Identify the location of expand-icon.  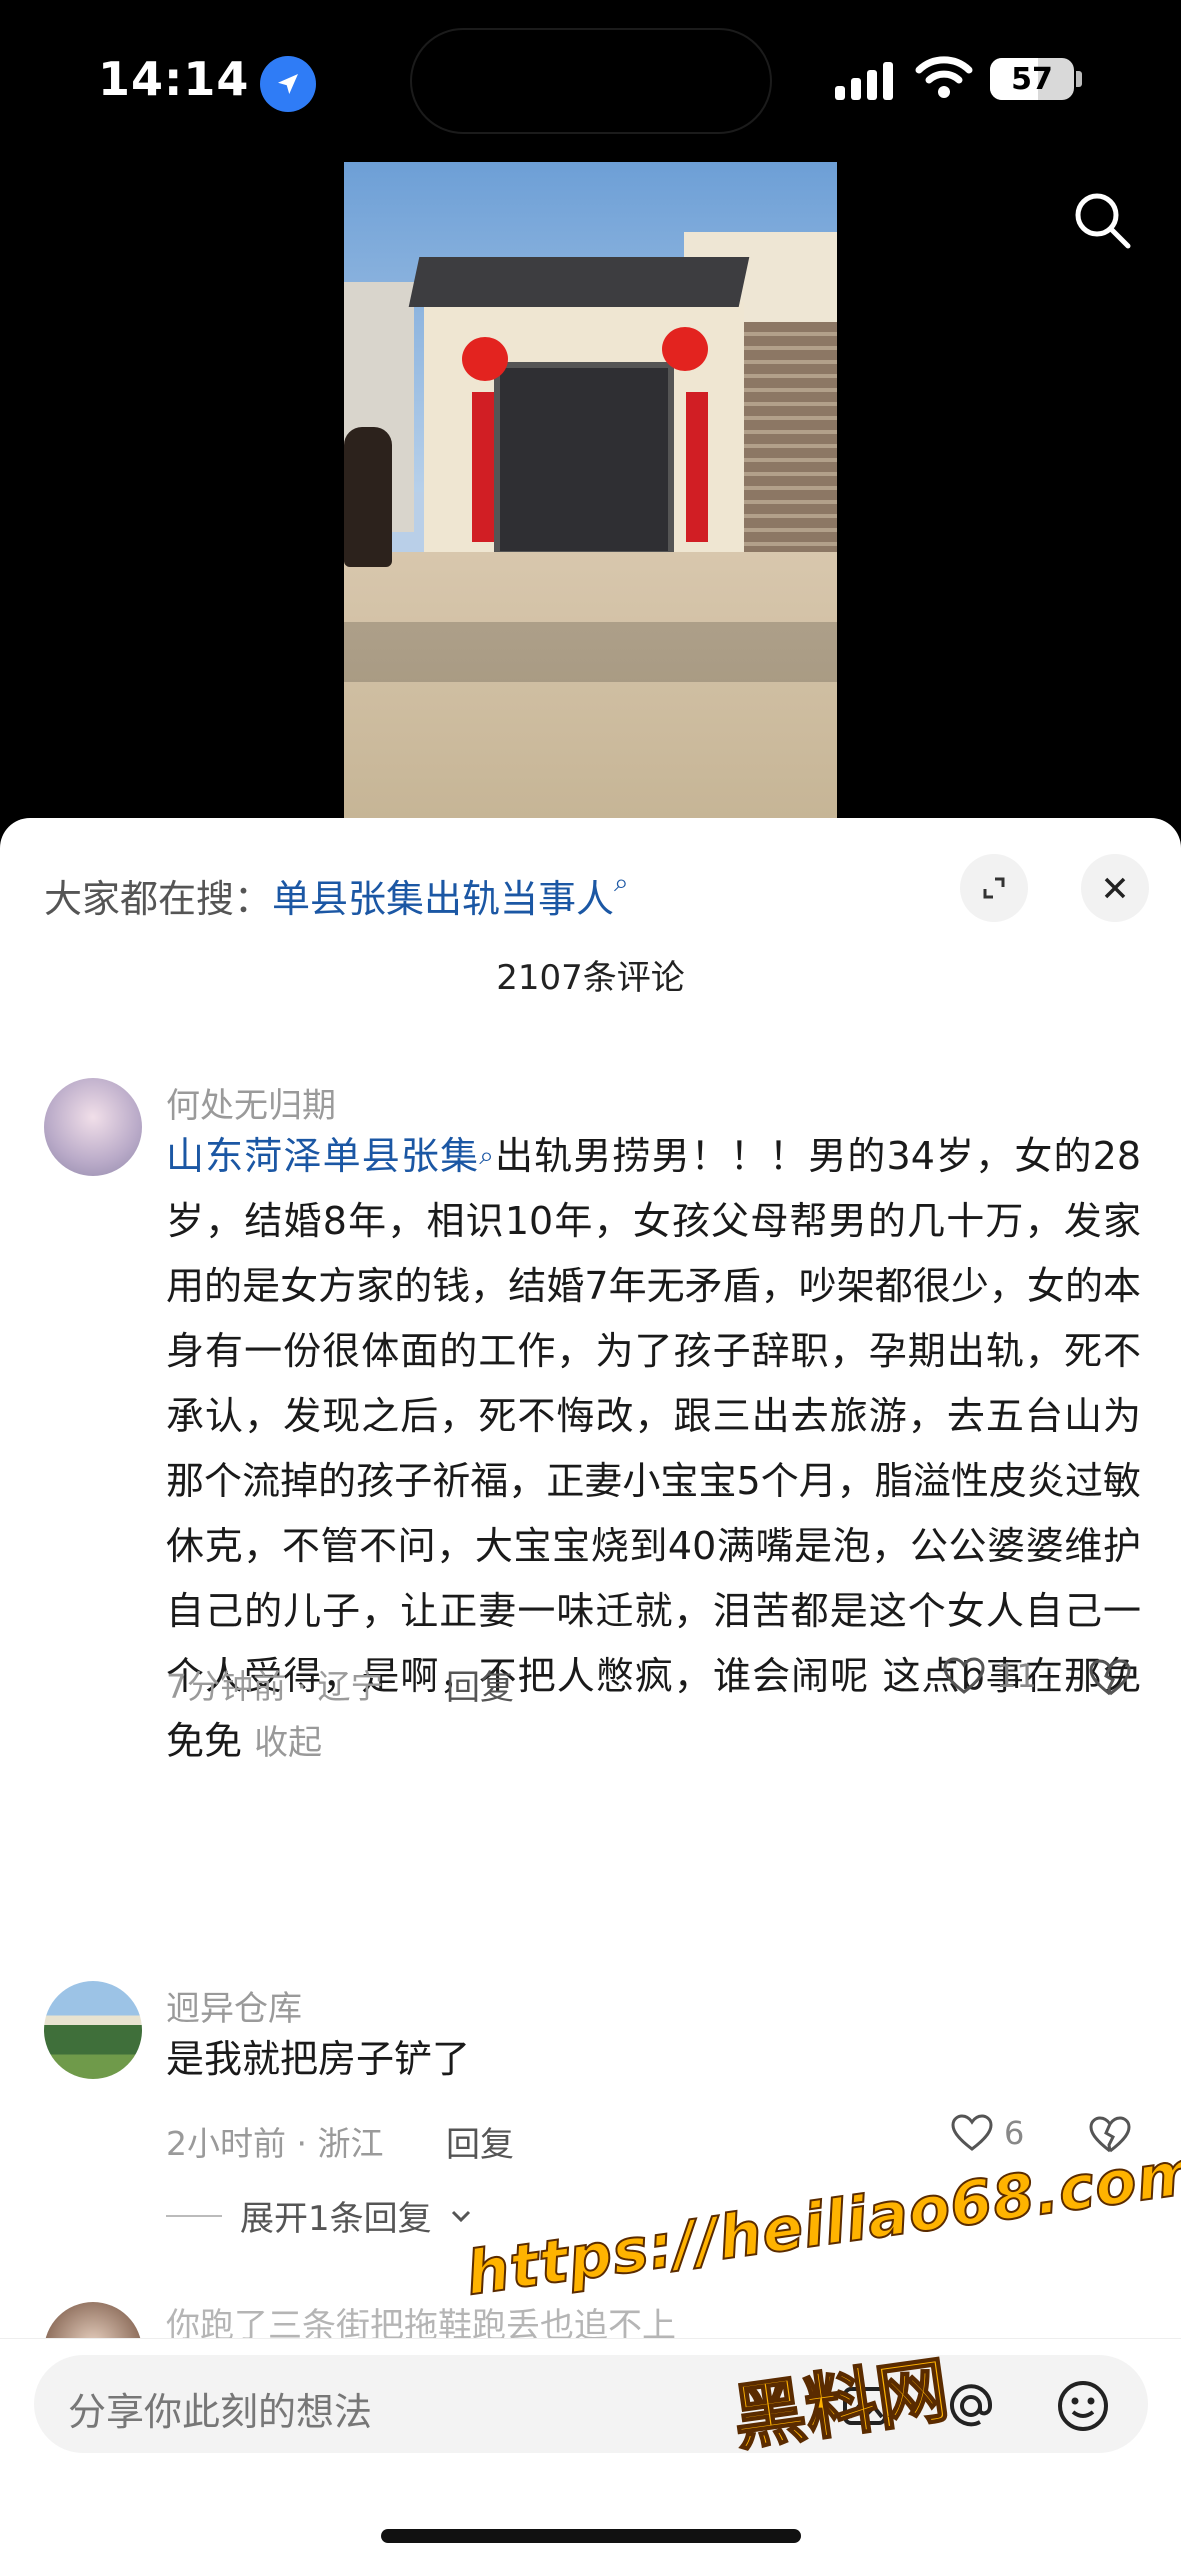
(994, 888).